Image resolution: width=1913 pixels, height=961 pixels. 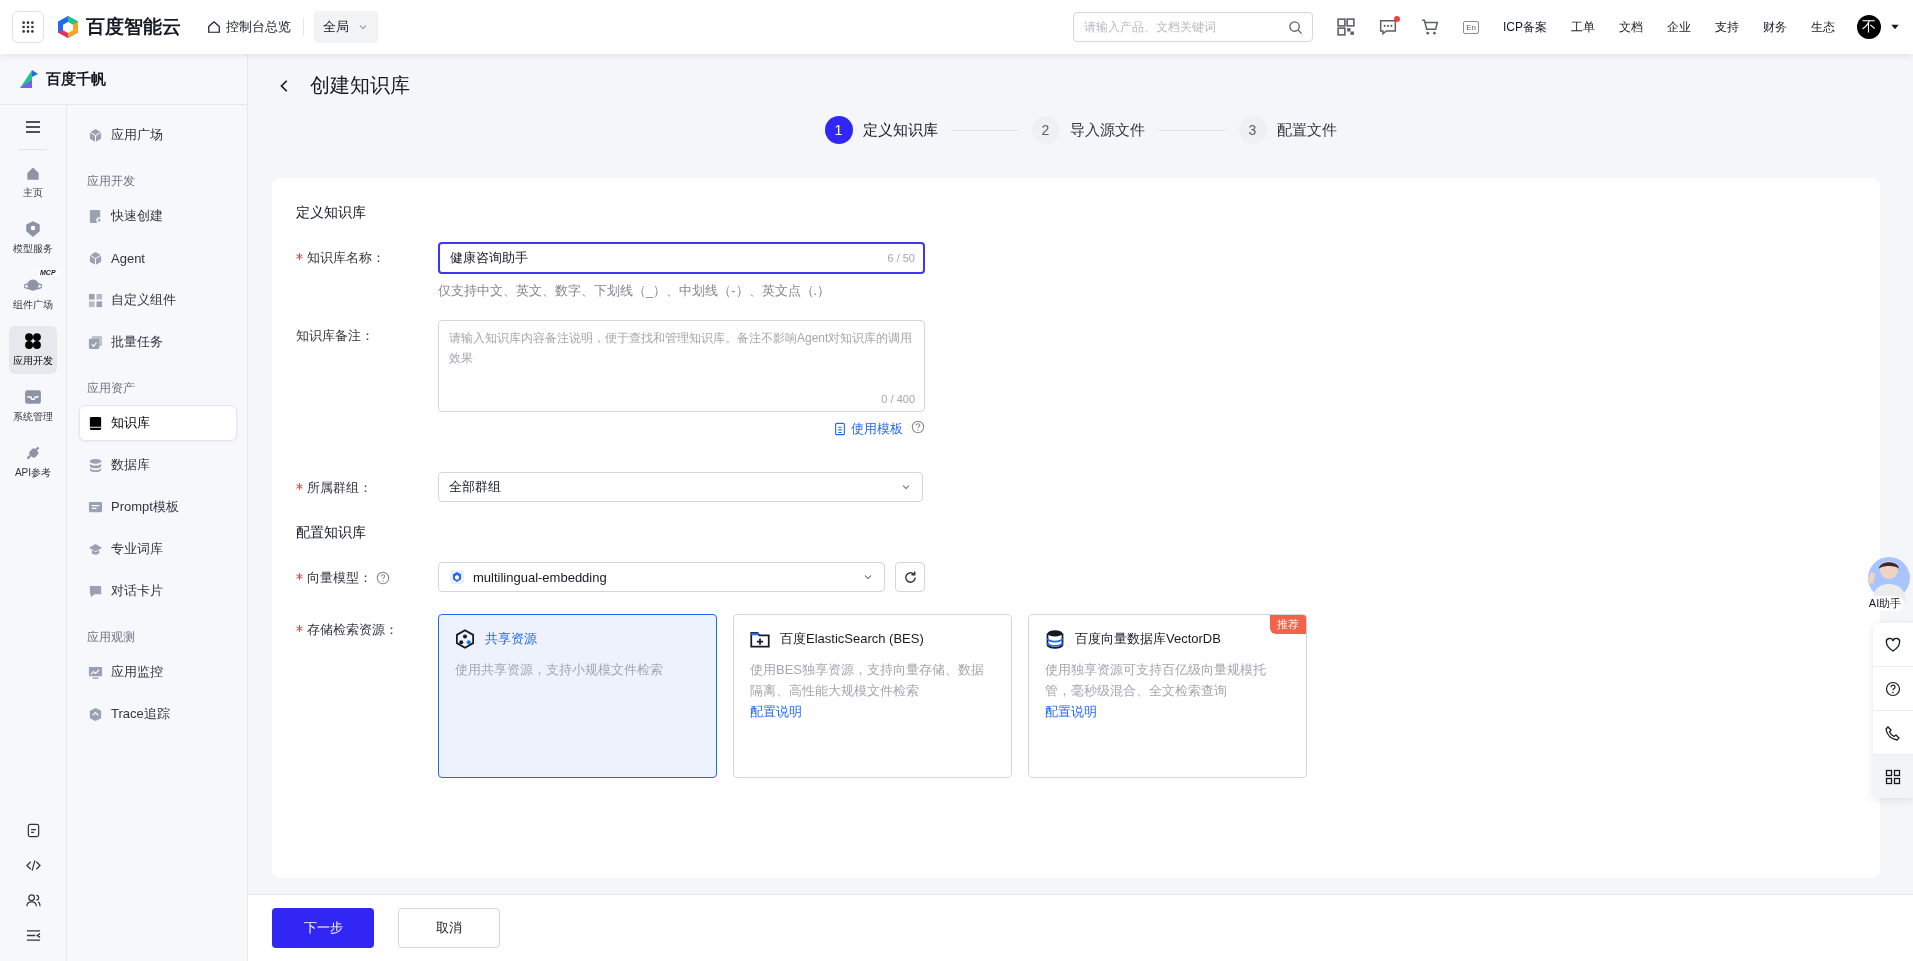 What do you see at coordinates (158, 507) in the screenshot?
I see `nav-item: Prompt模板` at bounding box center [158, 507].